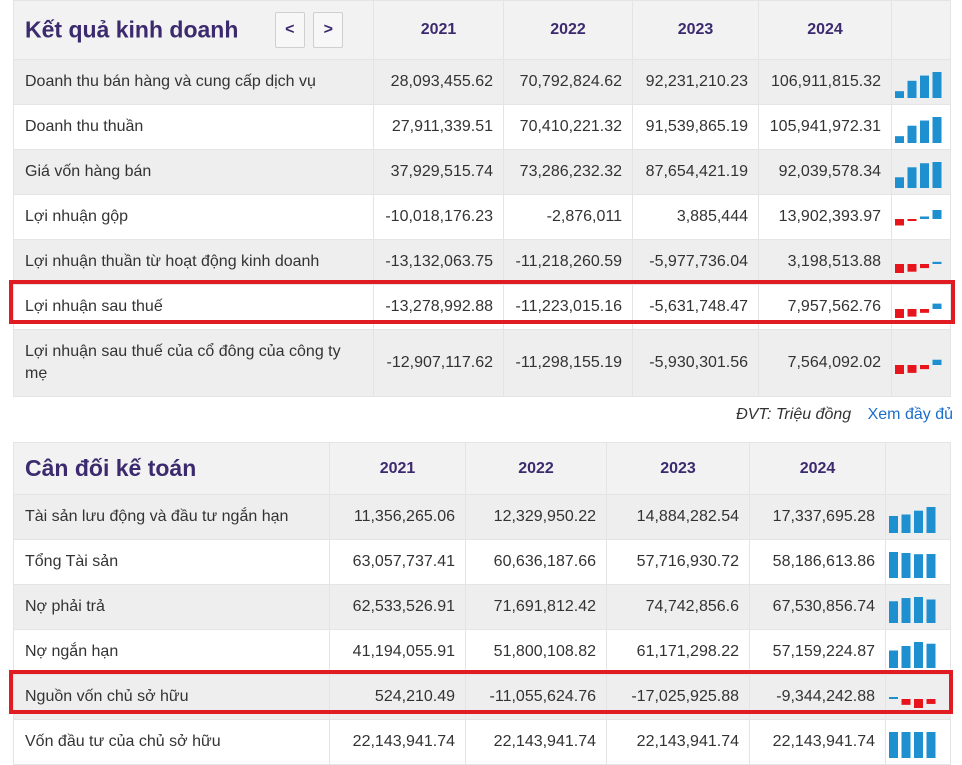 The width and height of the screenshot is (962, 765). Describe the element at coordinates (678, 562) in the screenshot. I see `row-value: 57,716,930.72` at that location.